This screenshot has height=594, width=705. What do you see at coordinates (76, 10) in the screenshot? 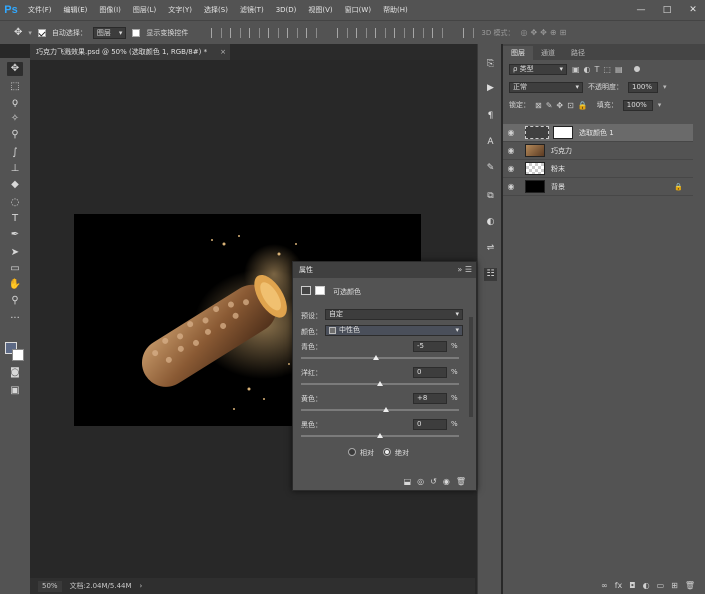
I see `menu-item: 编辑(E)` at bounding box center [76, 10].